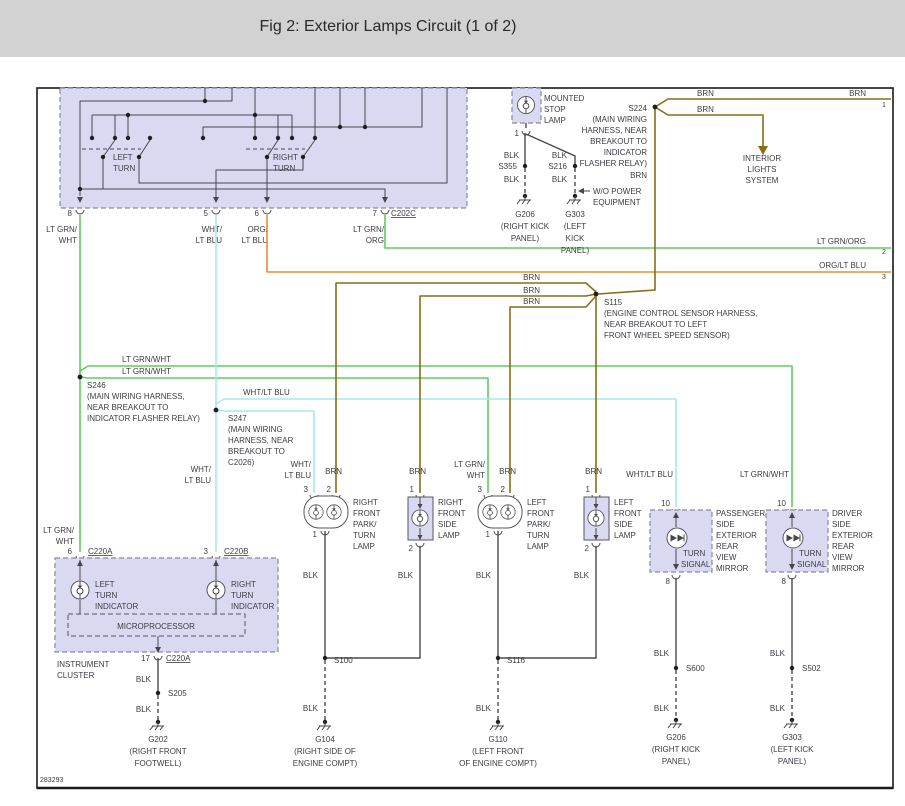  What do you see at coordinates (655, 324) in the screenshot?
I see `svg-text: NEAR BREAKOUT TO LEFT` at bounding box center [655, 324].